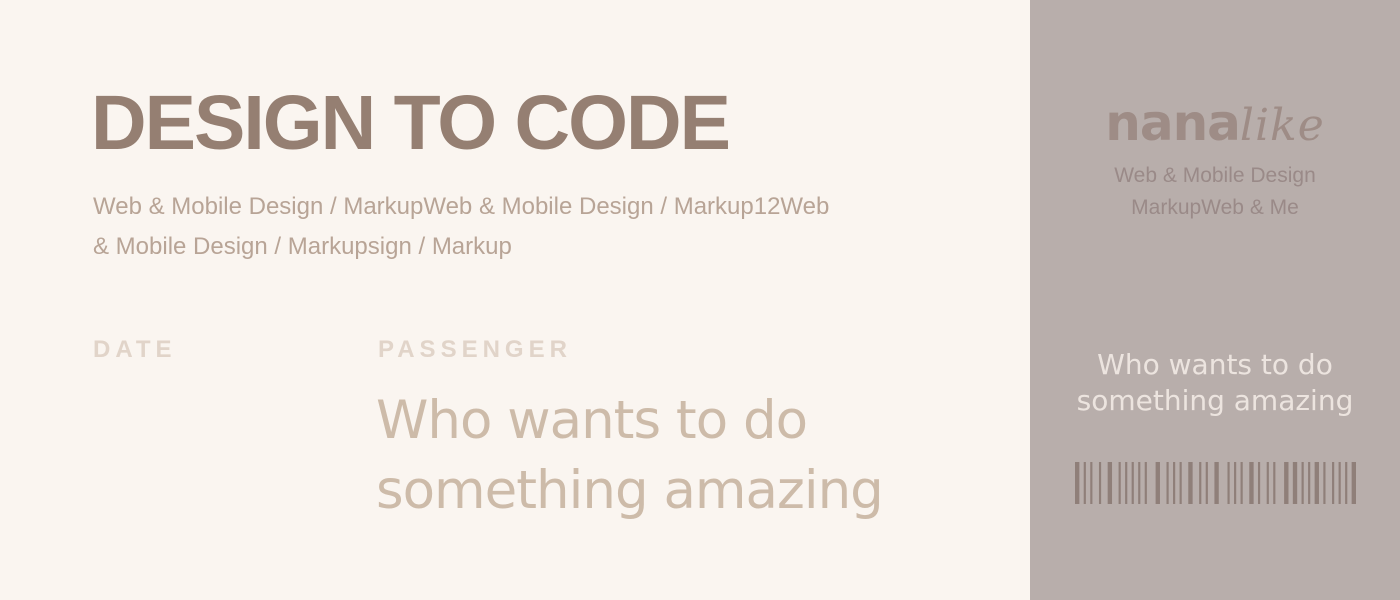  What do you see at coordinates (135, 349) in the screenshot?
I see `date-label: DATE` at bounding box center [135, 349].